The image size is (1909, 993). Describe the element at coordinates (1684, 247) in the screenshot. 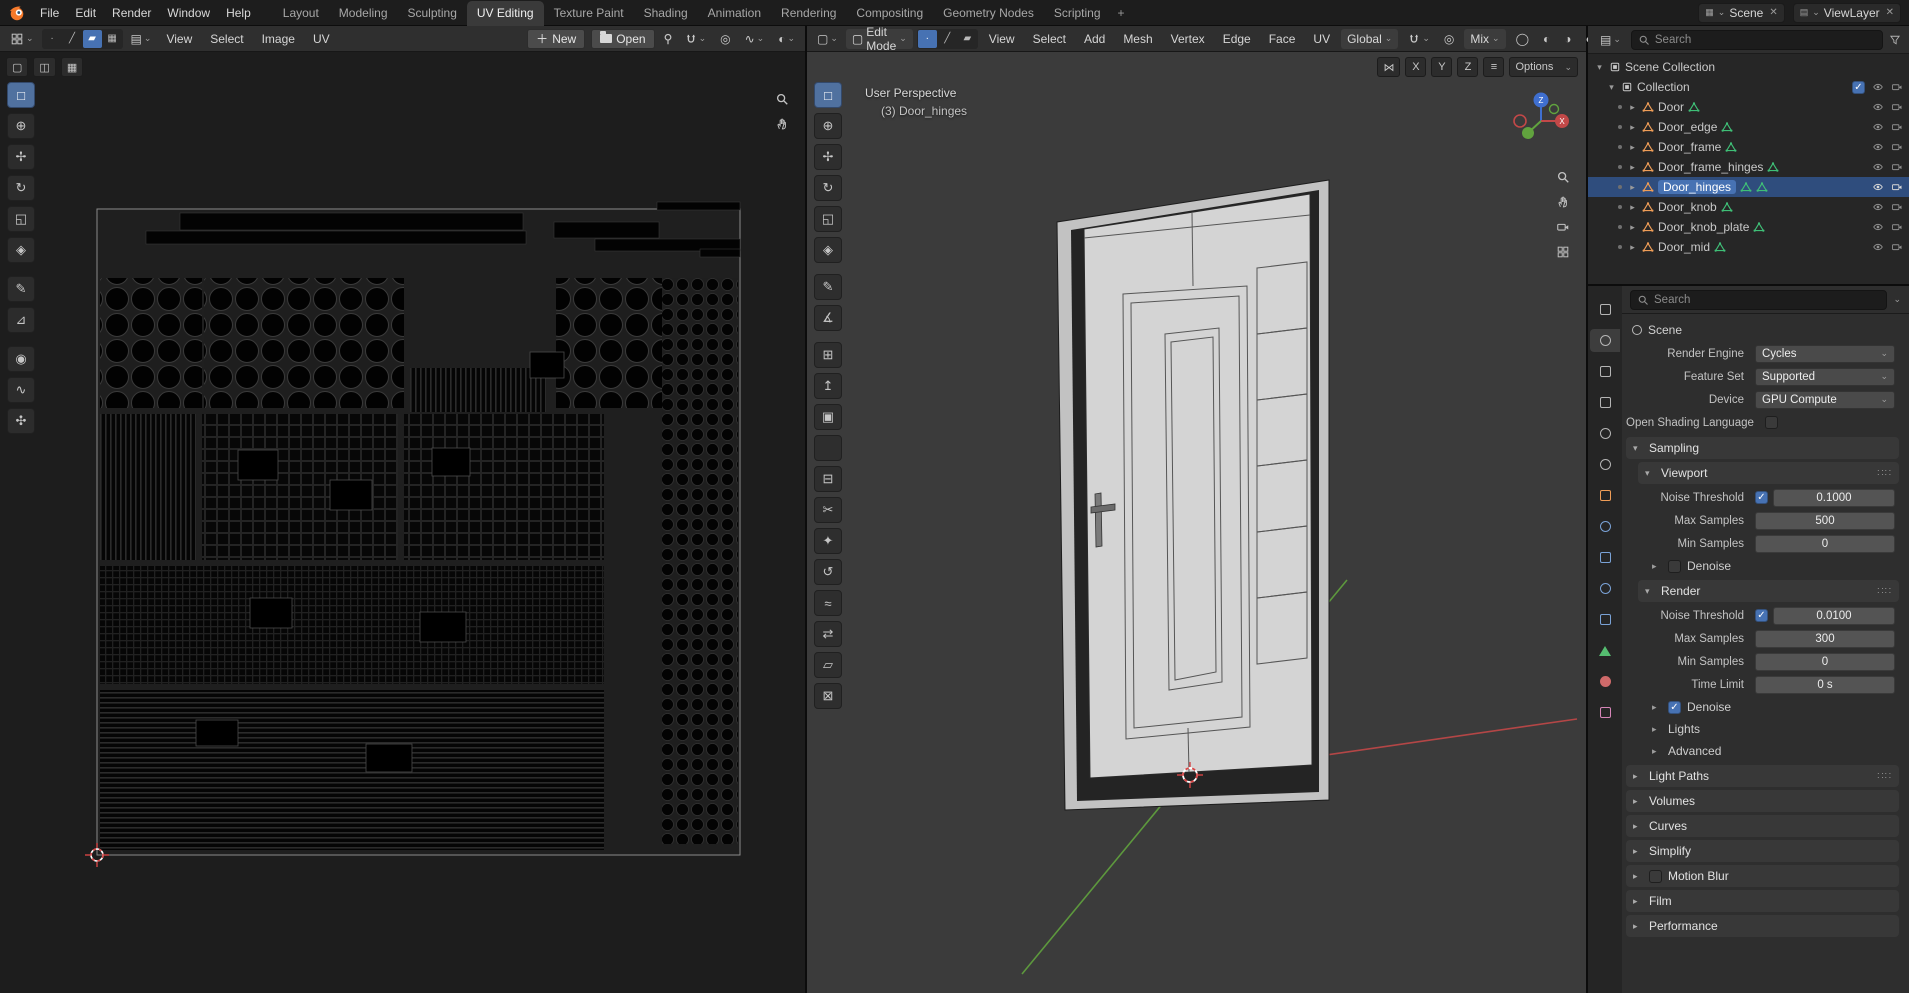

I see `object-name: Door_mid` at that location.